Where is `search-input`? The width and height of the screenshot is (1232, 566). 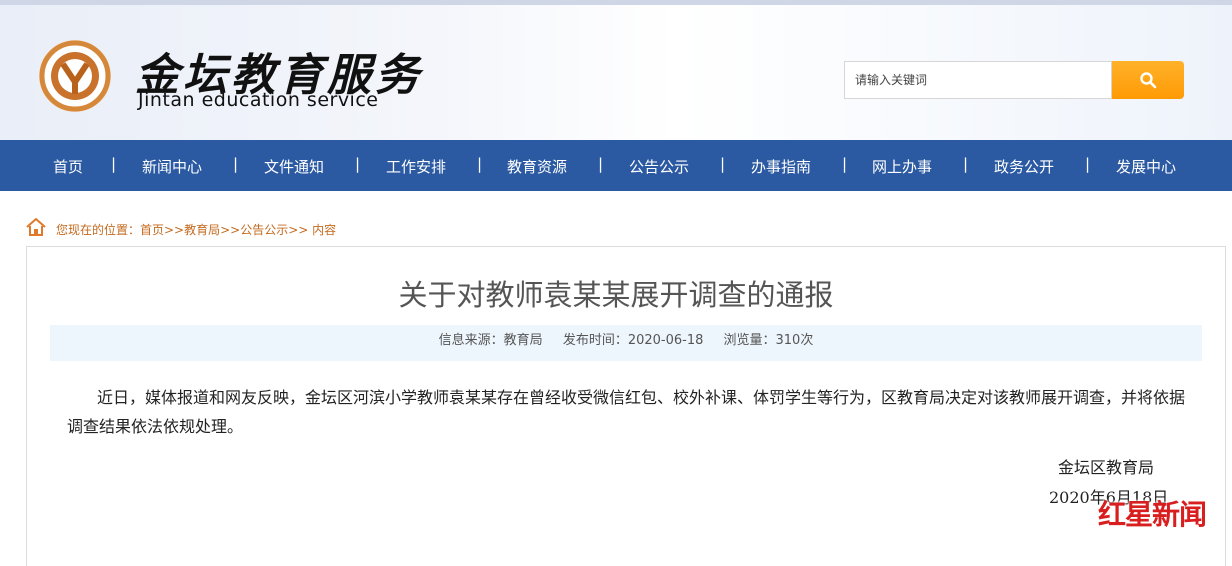
search-input is located at coordinates (978, 80).